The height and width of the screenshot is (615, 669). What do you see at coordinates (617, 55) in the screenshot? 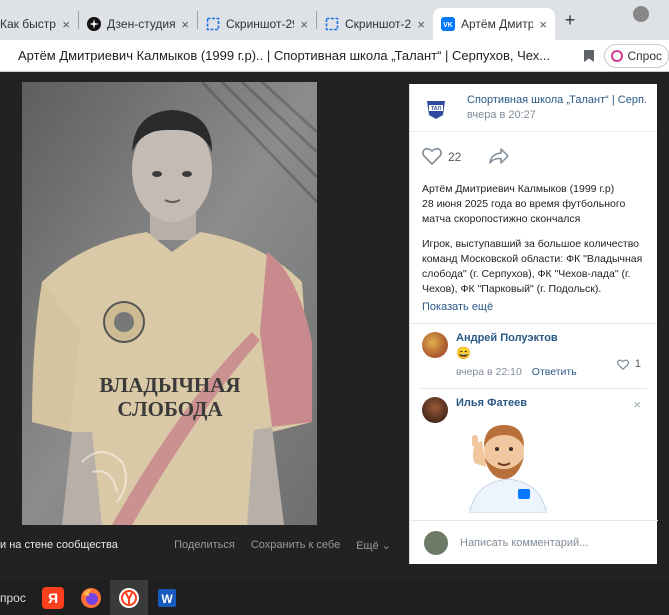
I see `ask-icon` at bounding box center [617, 55].